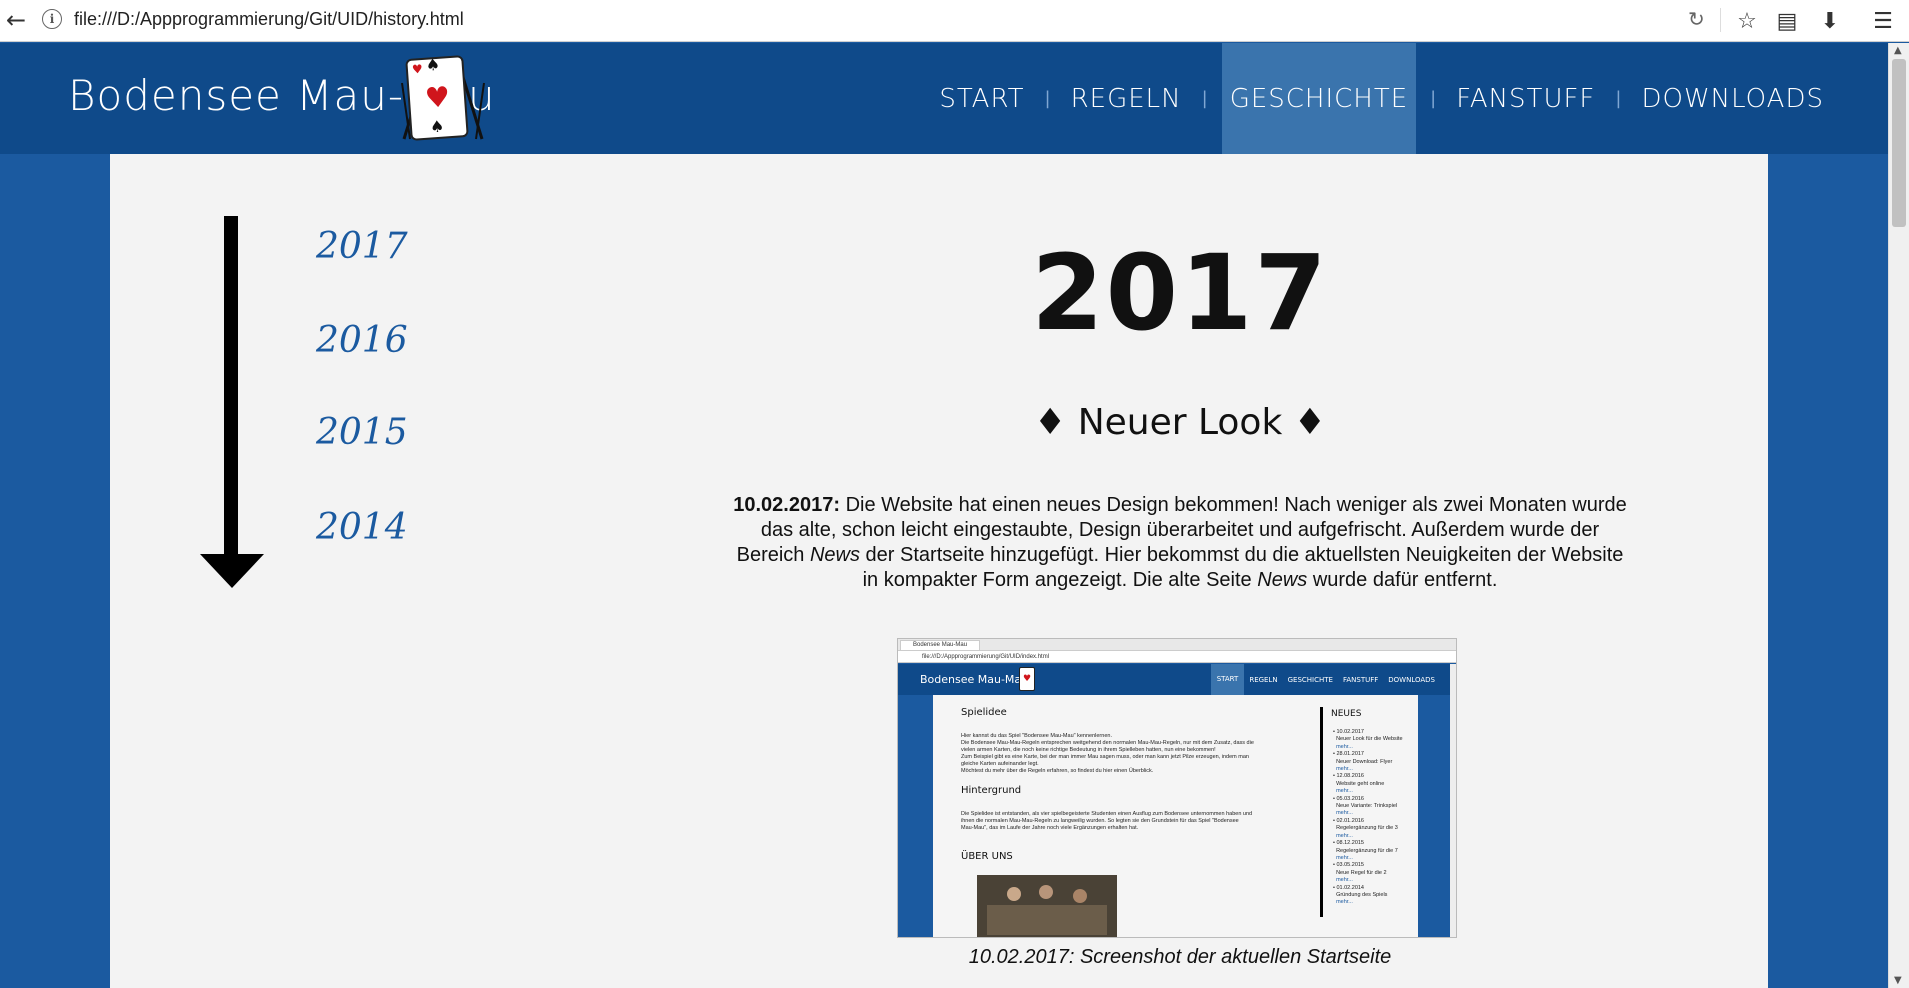 This screenshot has height=988, width=1909. What do you see at coordinates (1047, 920) in the screenshot?
I see `shot-photo-bench` at bounding box center [1047, 920].